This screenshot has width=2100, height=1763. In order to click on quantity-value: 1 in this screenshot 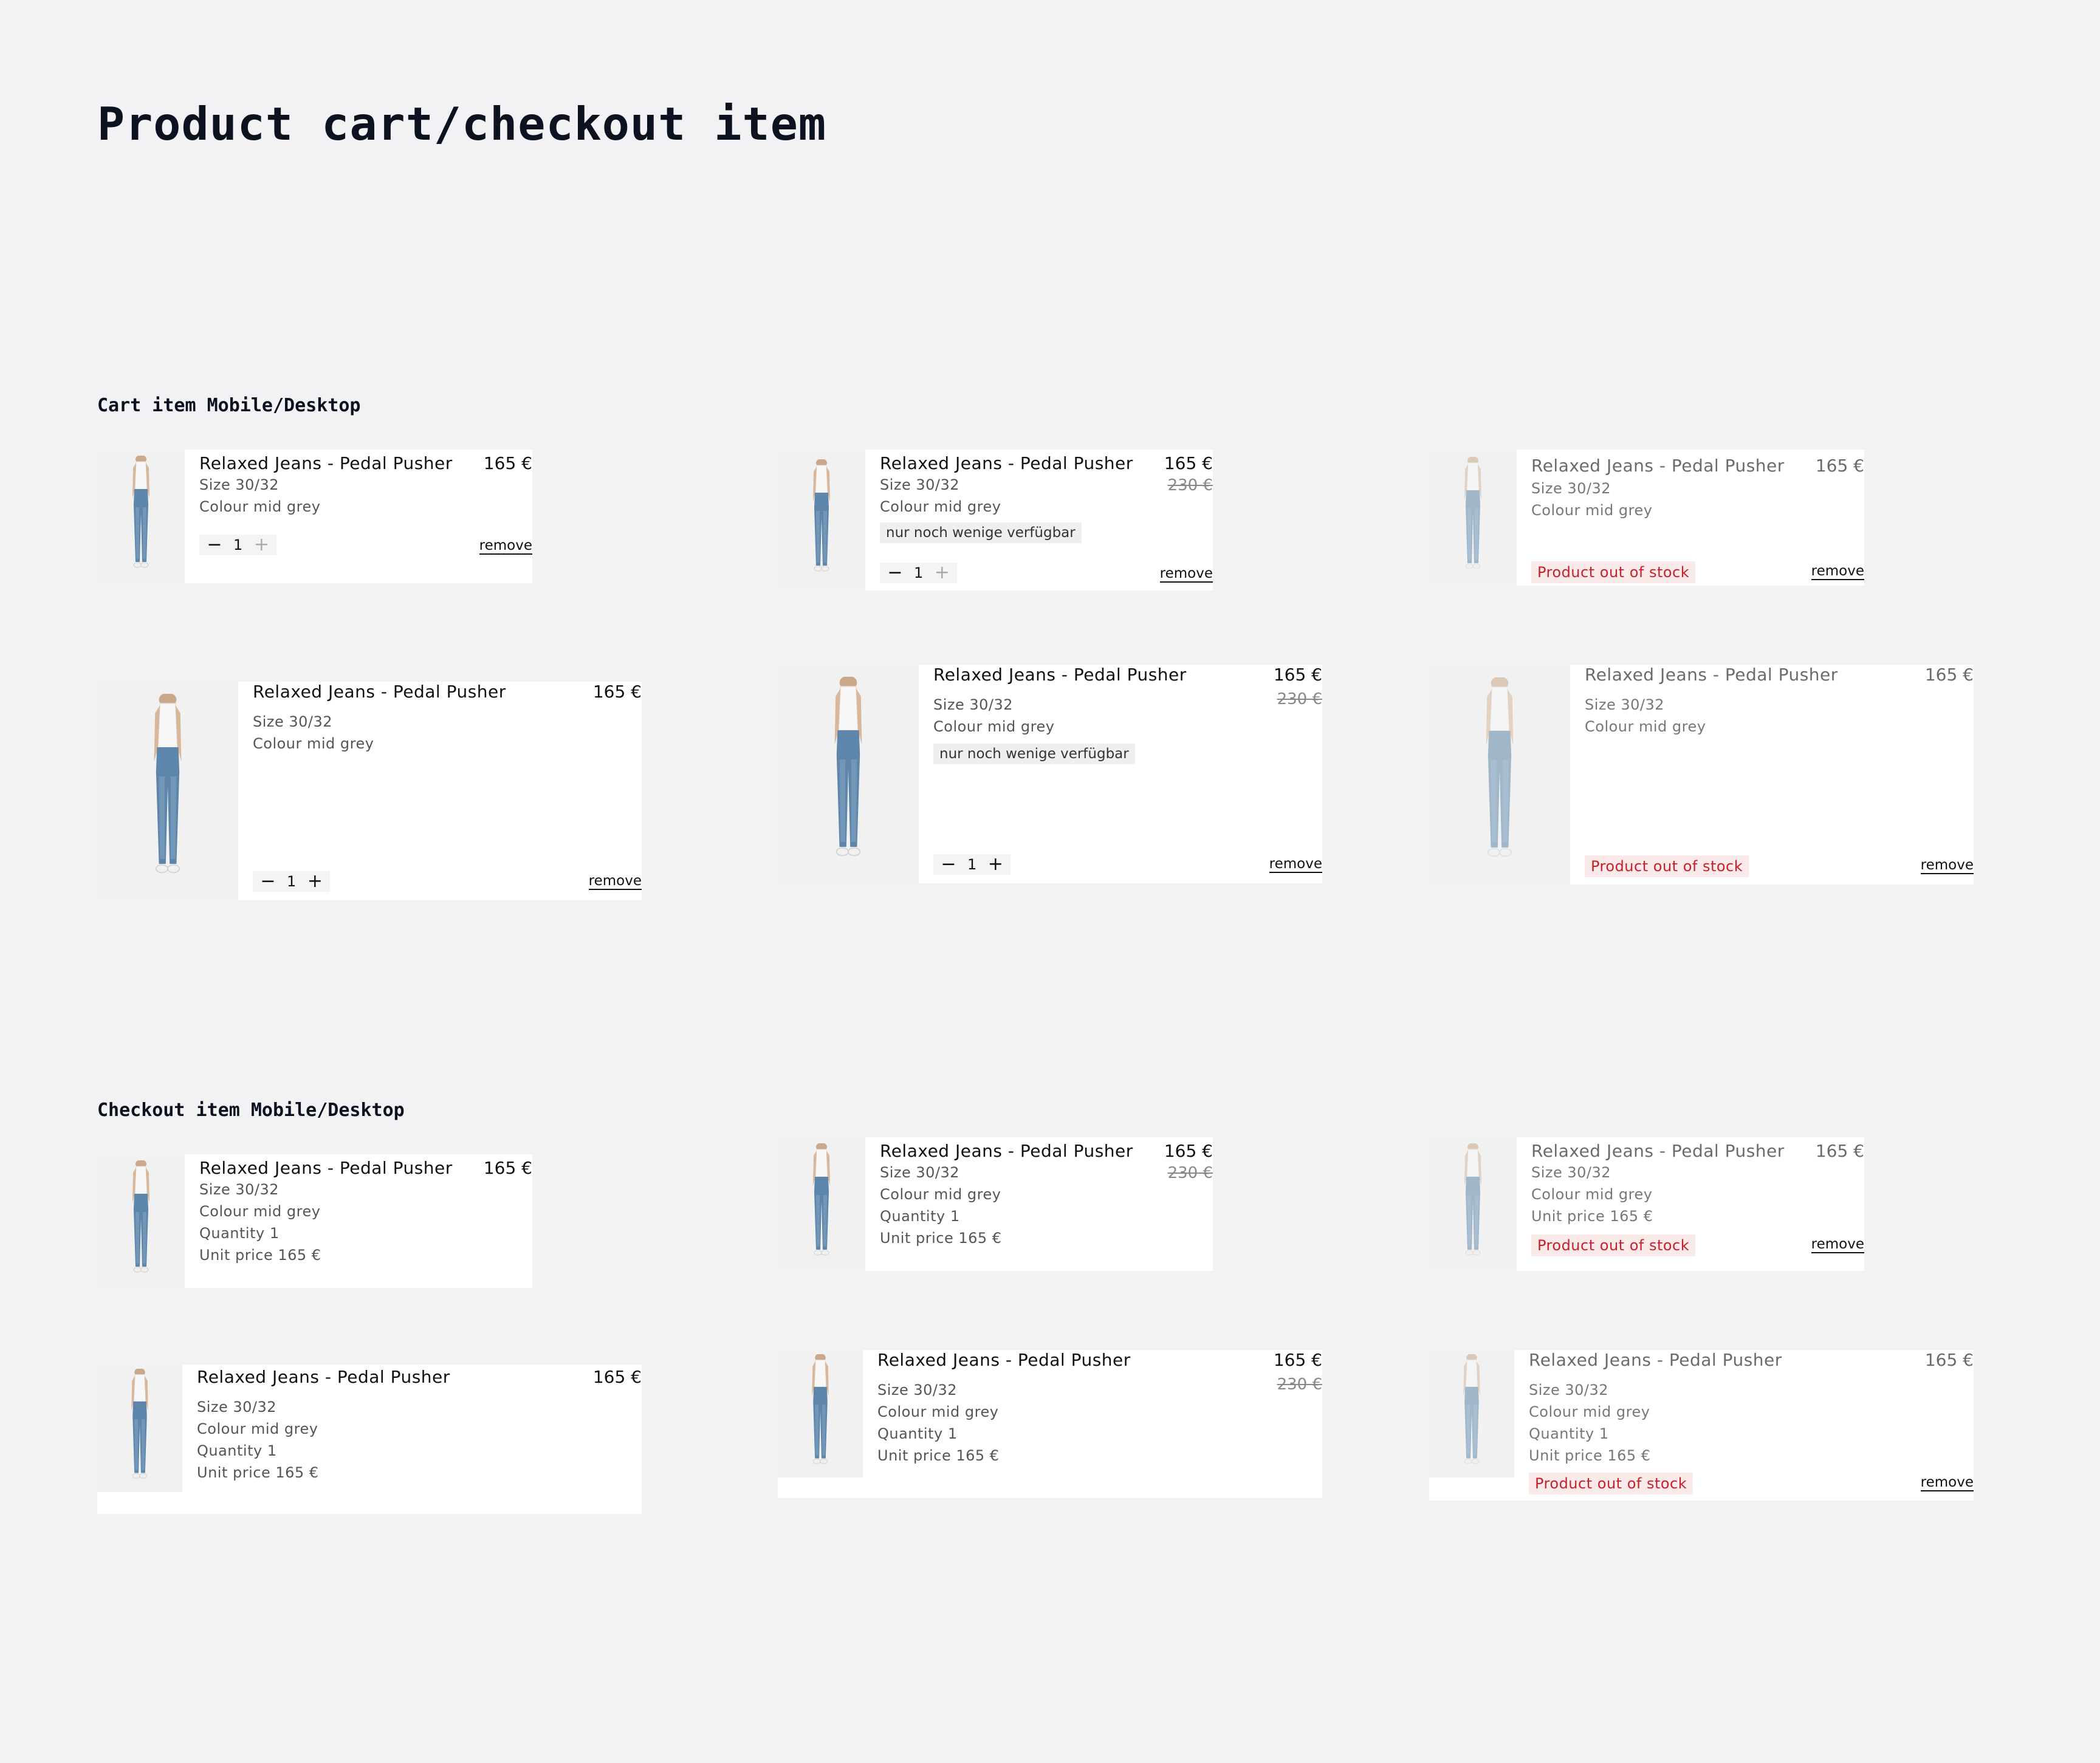, I will do `click(238, 544)`.